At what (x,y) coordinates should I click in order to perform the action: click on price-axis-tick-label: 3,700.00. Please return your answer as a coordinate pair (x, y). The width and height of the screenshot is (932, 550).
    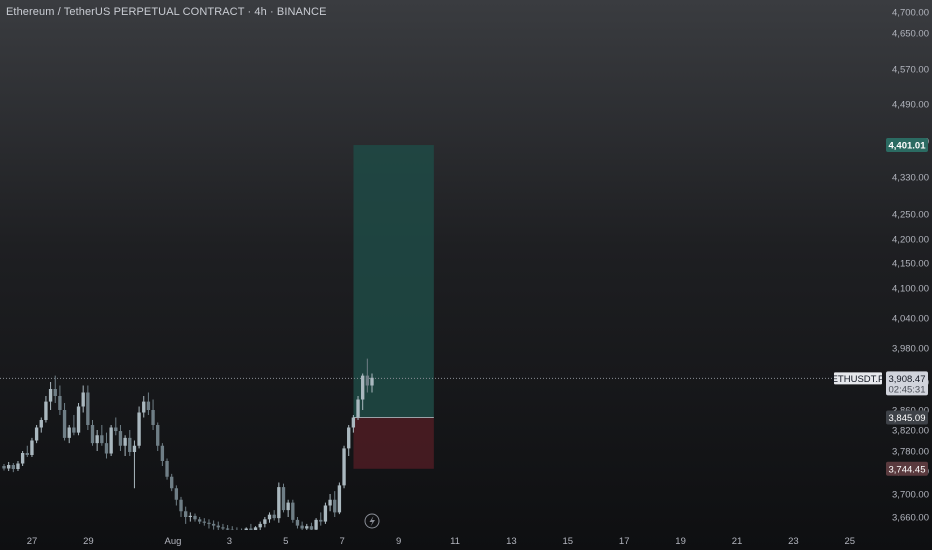
    Looking at the image, I should click on (910, 495).